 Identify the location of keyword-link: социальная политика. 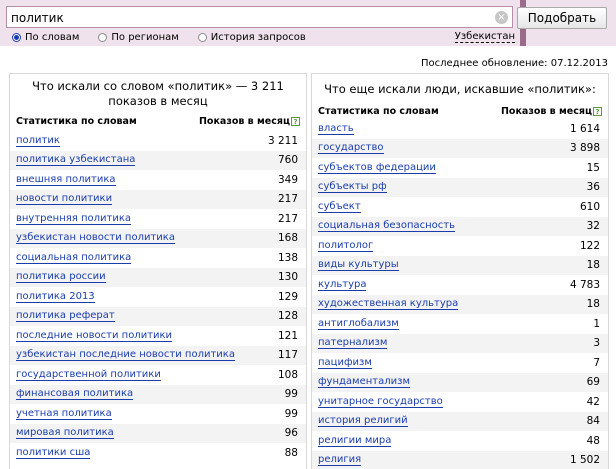
(74, 258).